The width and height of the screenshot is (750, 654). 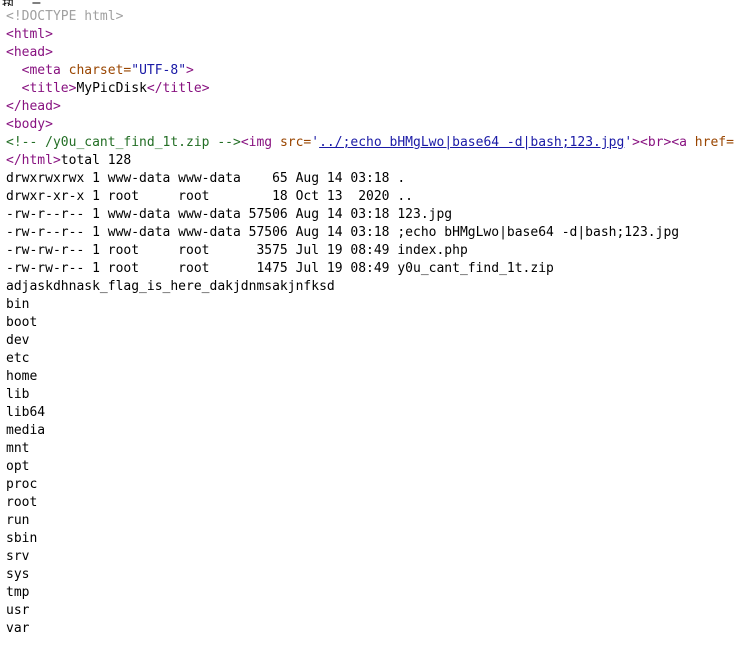 What do you see at coordinates (209, 196) in the screenshot?
I see `listing-row: drwxr-xr-x 1 root root 18 Oct 13 2020 ..` at bounding box center [209, 196].